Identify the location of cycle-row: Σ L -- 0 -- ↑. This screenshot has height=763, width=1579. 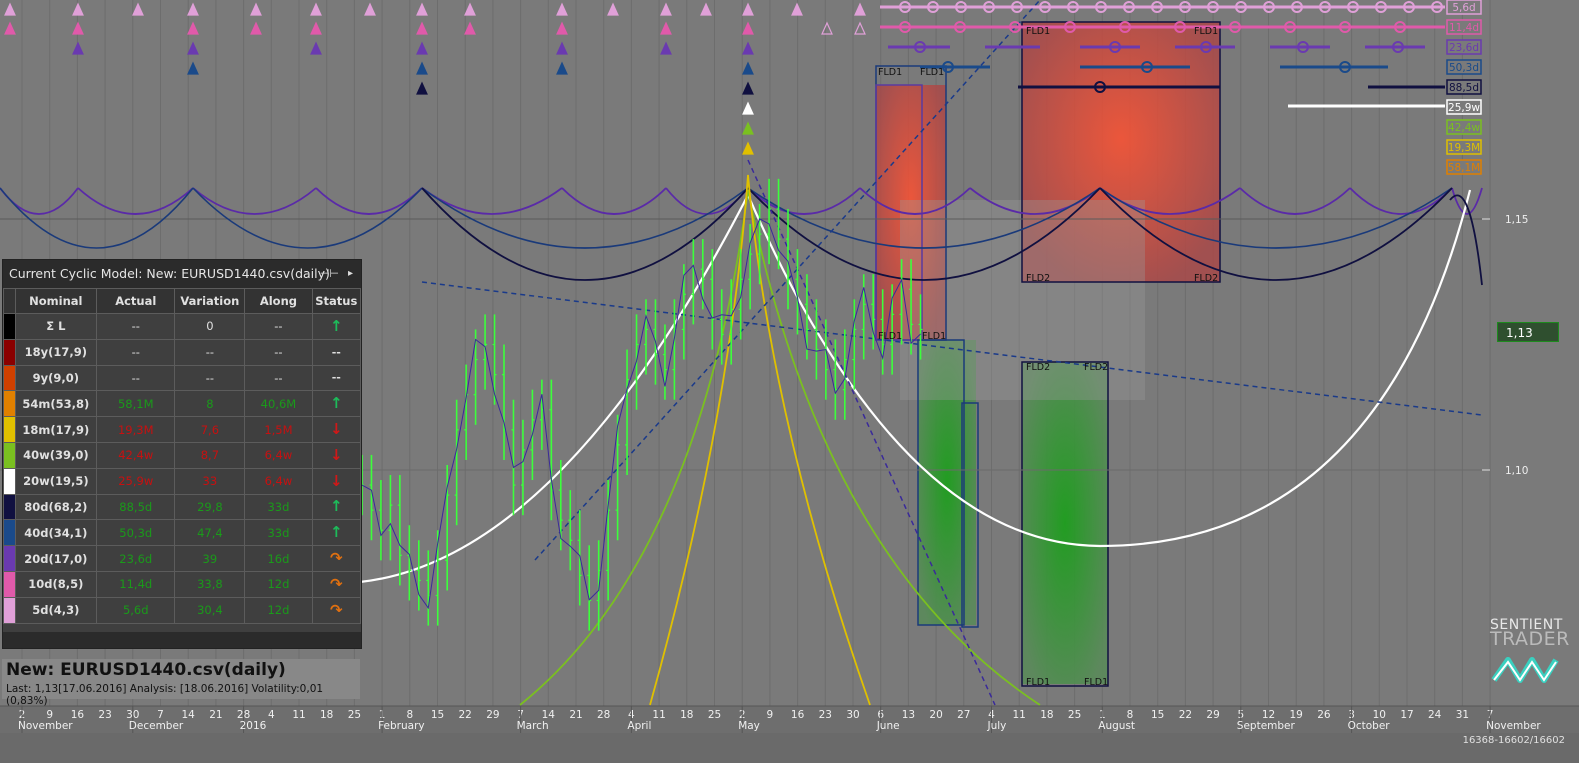
(182, 326).